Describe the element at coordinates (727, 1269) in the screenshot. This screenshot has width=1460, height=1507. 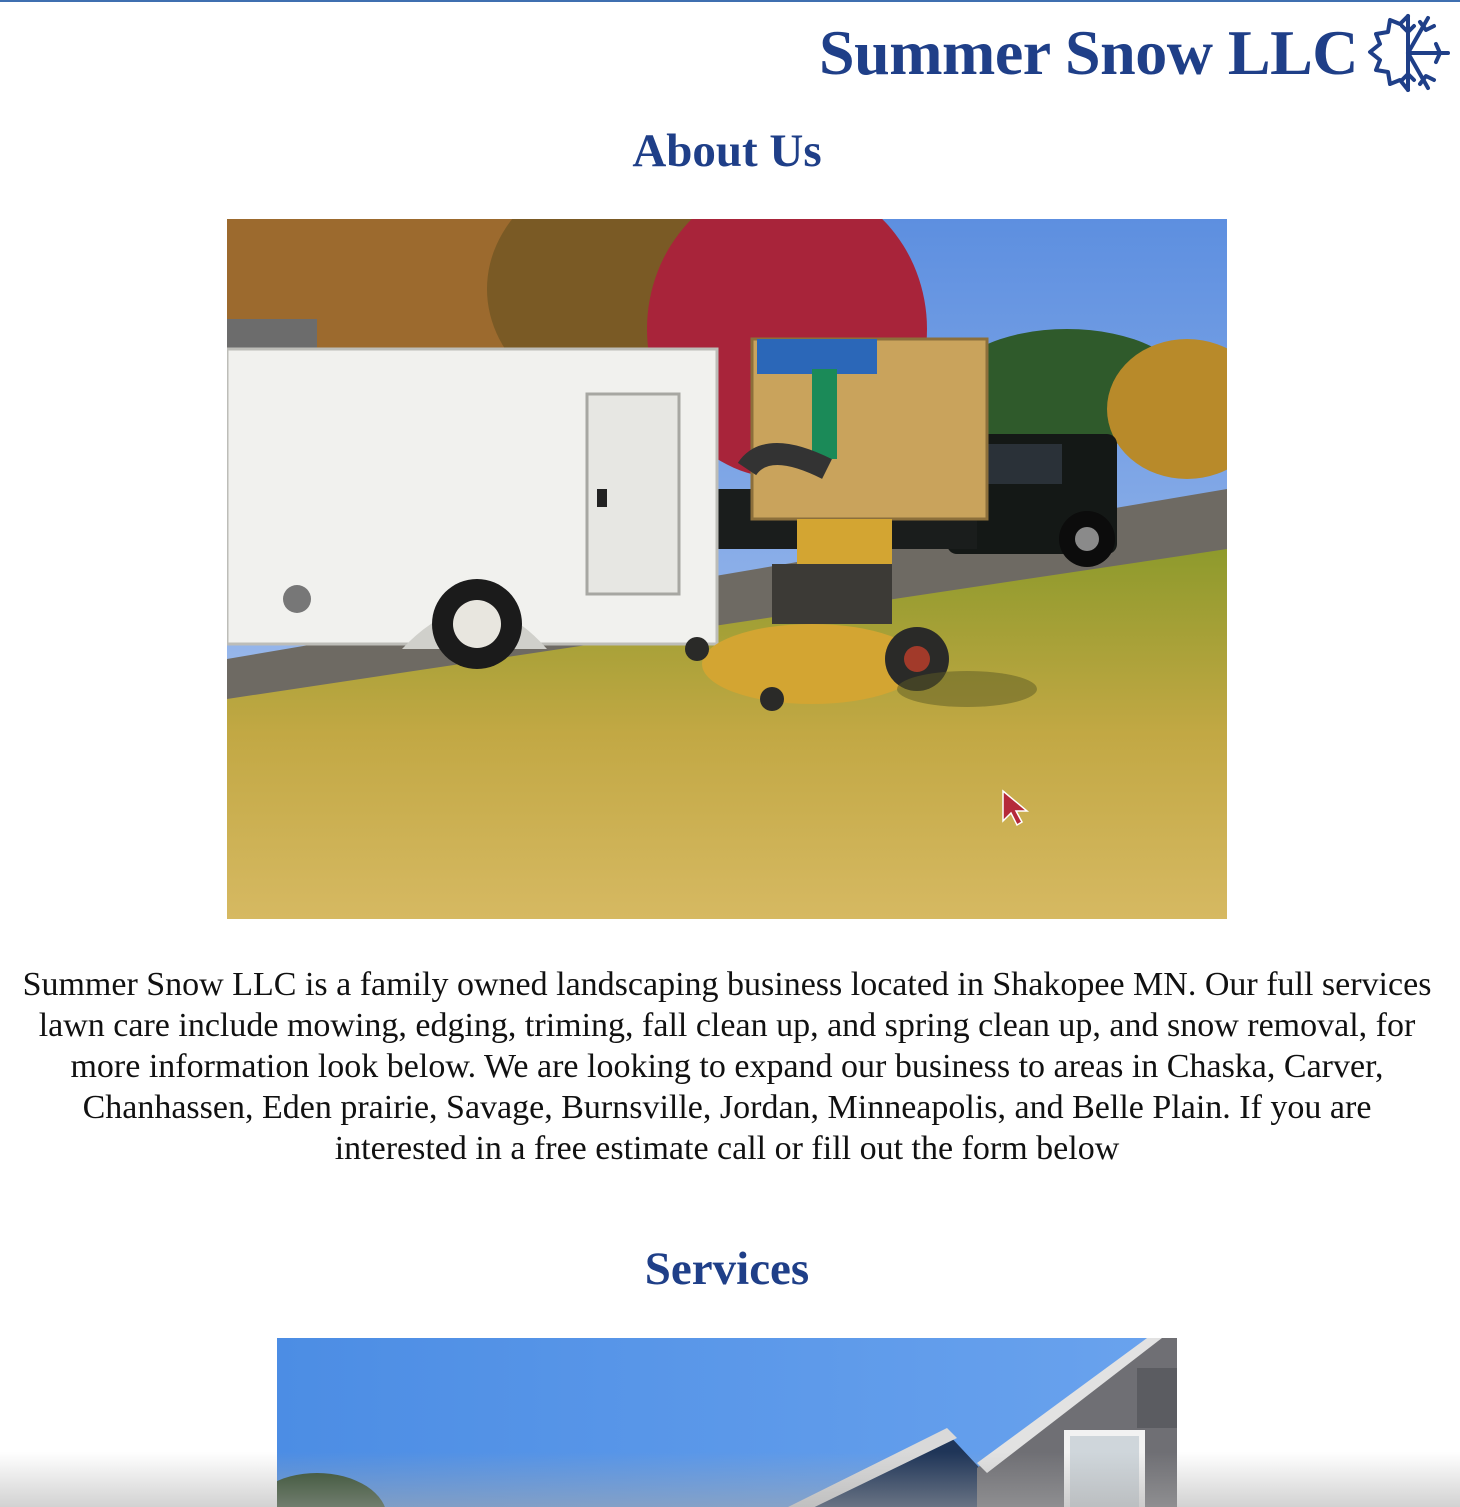
I see `services-heading: Services` at that location.